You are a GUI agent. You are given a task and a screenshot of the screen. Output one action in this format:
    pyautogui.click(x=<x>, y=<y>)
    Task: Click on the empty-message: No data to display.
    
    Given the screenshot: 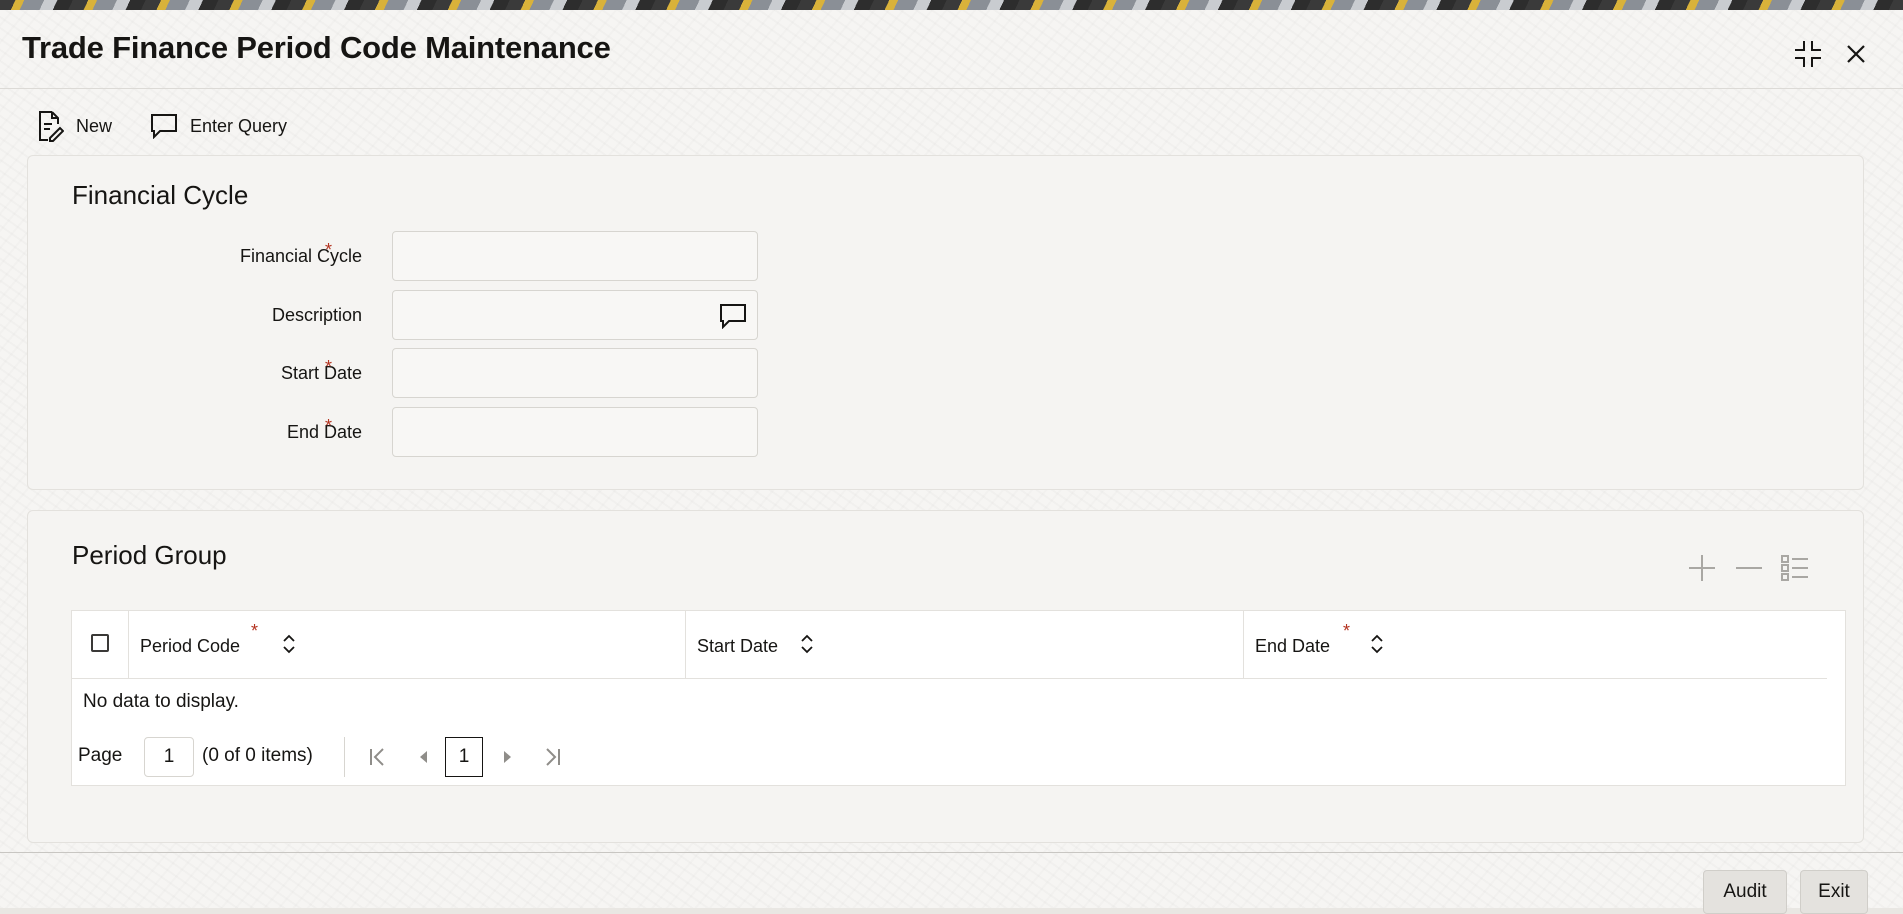 What is the action you would take?
    pyautogui.click(x=161, y=701)
    